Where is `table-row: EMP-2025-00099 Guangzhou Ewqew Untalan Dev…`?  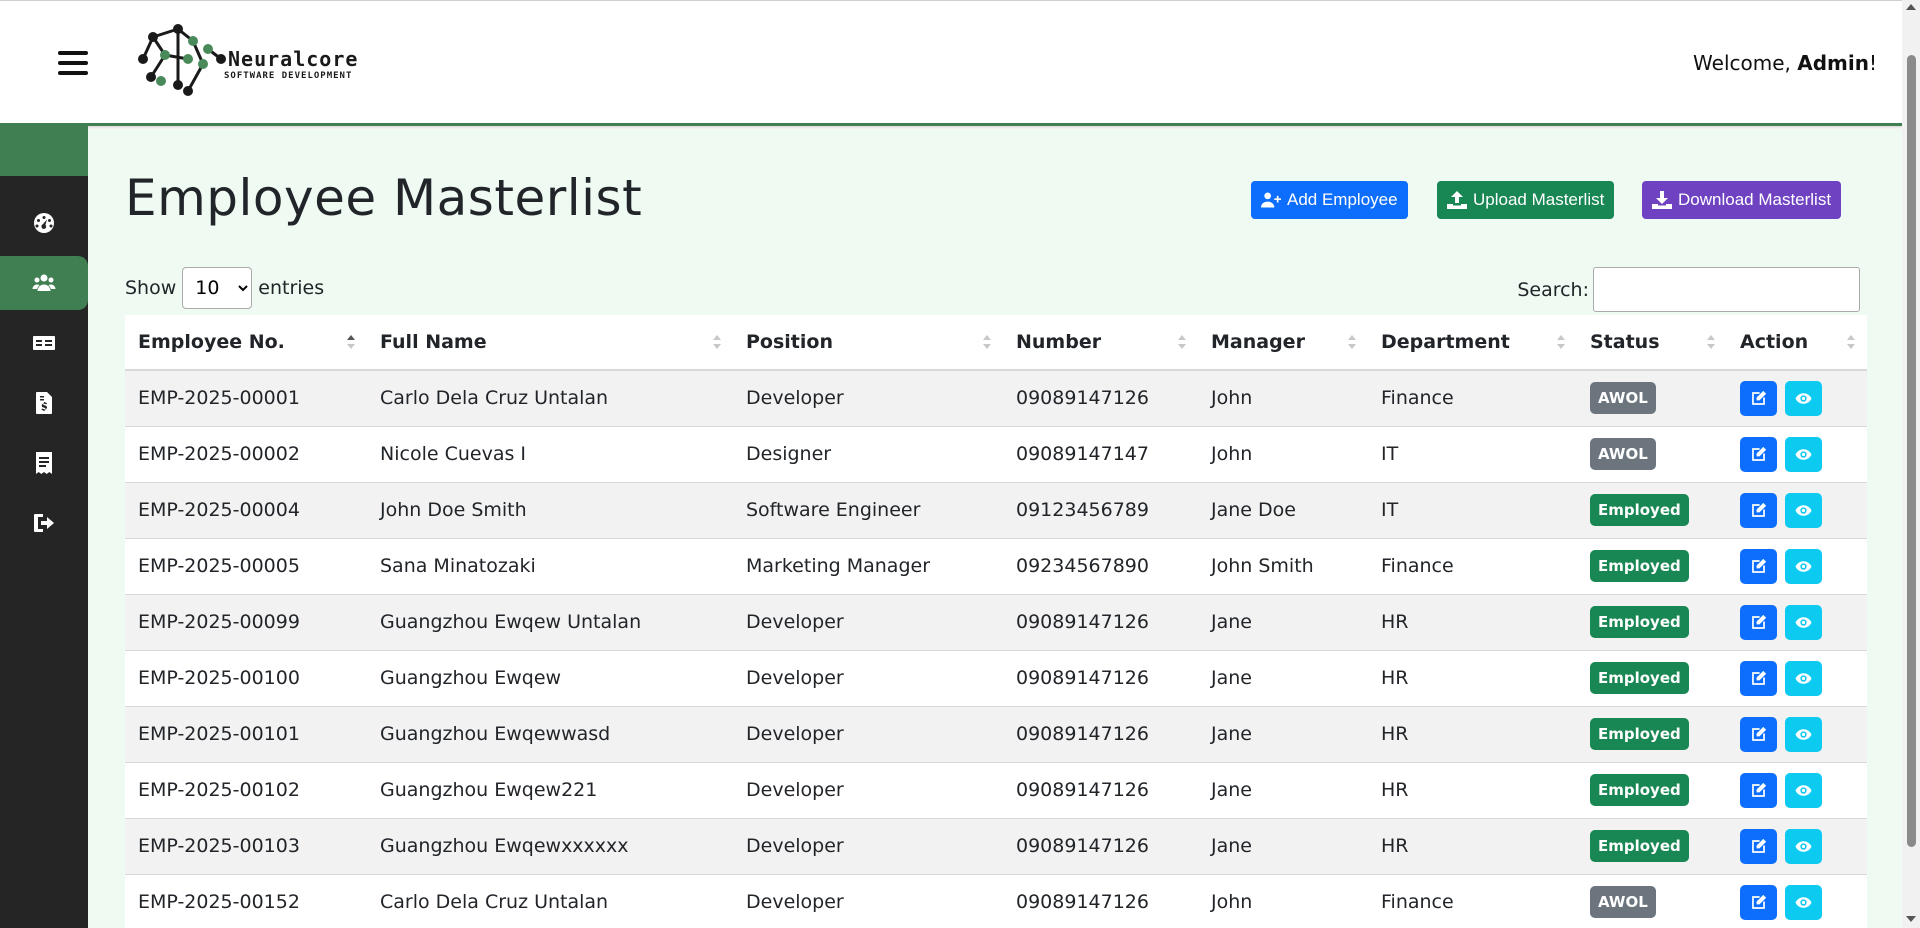
table-row: EMP-2025-00099 Guangzhou Ewqew Untalan Dev… is located at coordinates (996, 621).